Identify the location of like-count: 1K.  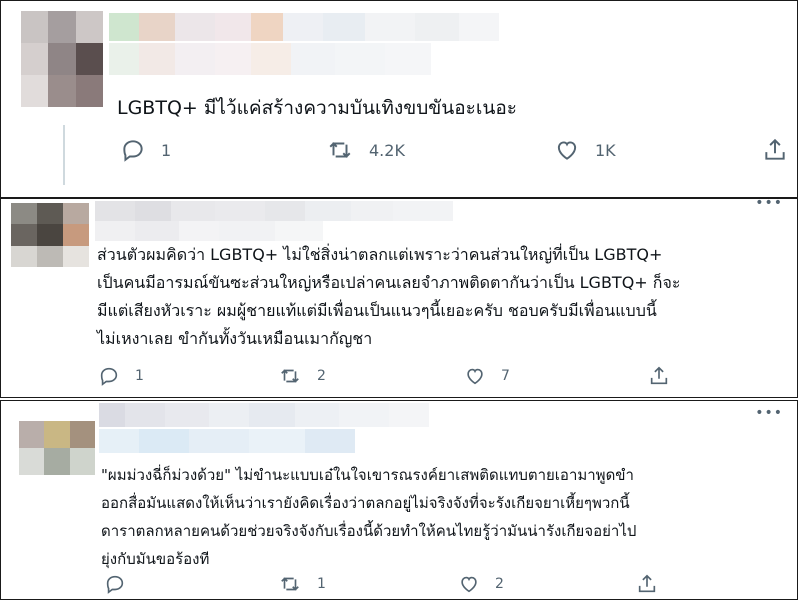
(605, 150).